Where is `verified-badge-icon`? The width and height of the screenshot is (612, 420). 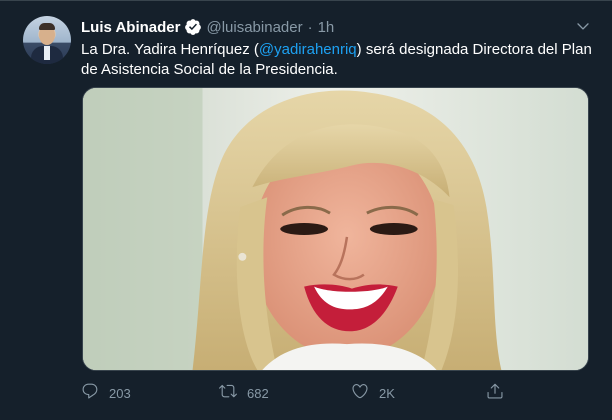
verified-badge-icon is located at coordinates (193, 27).